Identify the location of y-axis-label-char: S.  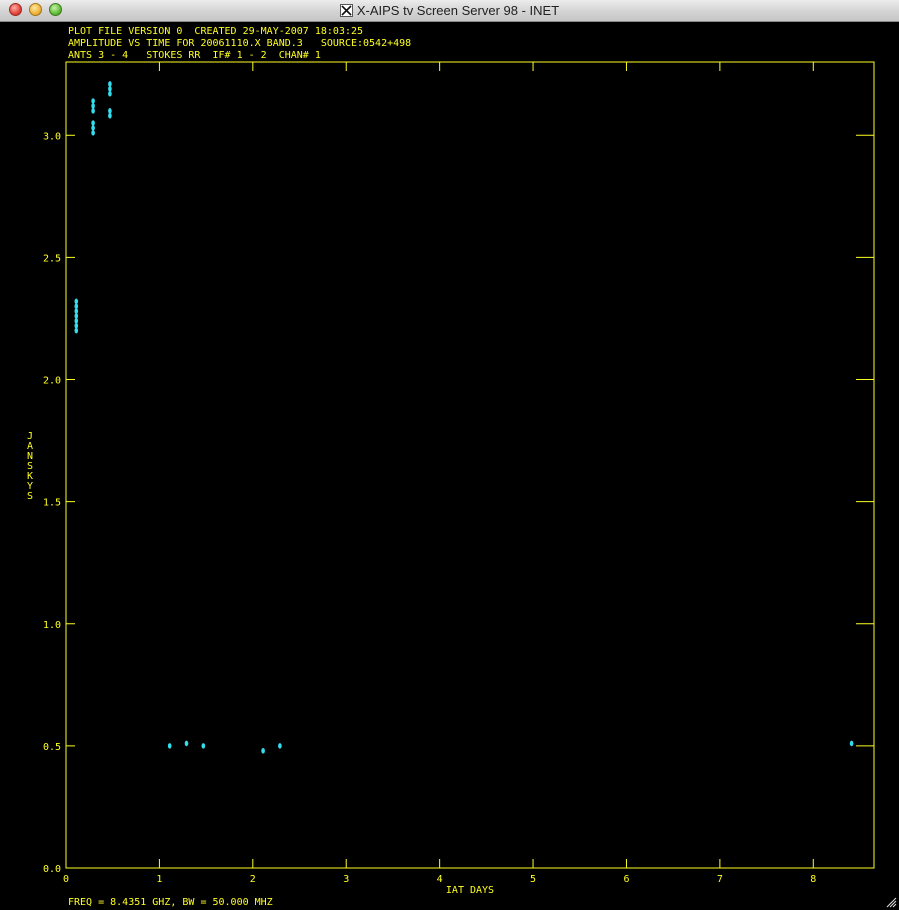
(30, 496).